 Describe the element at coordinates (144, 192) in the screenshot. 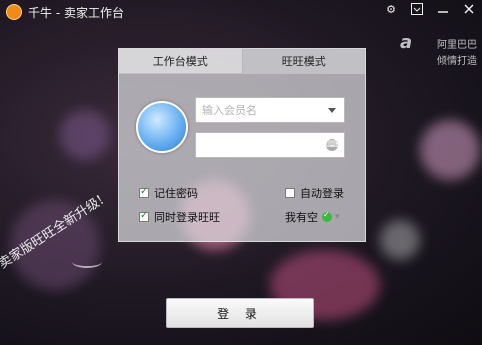

I see `remember-password-checkbox` at that location.